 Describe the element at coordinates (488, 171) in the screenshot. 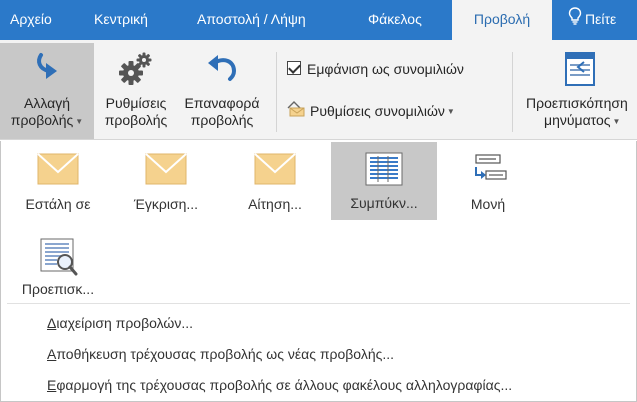

I see `single-view-icon` at that location.